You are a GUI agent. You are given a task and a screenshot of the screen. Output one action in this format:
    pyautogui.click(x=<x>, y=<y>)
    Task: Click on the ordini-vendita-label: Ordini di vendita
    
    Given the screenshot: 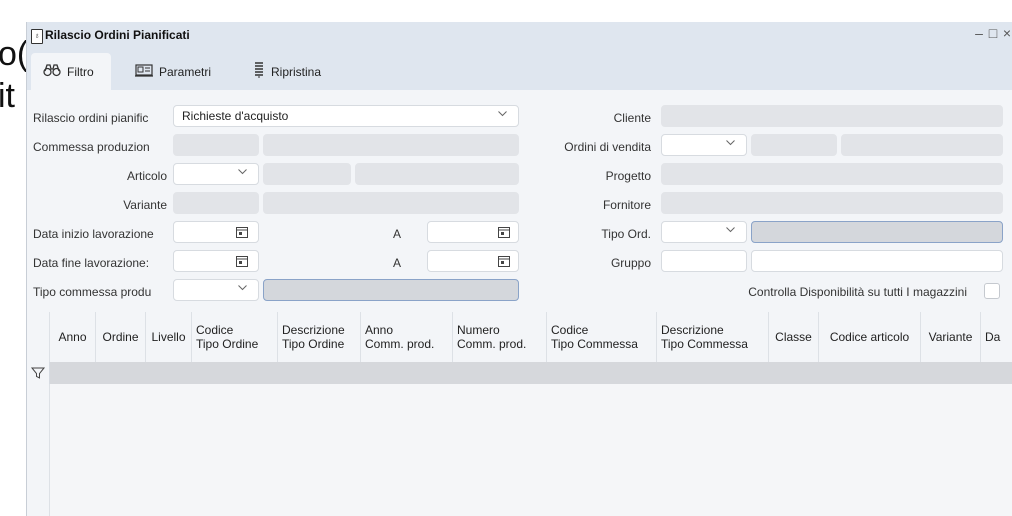 What is the action you would take?
    pyautogui.click(x=607, y=147)
    